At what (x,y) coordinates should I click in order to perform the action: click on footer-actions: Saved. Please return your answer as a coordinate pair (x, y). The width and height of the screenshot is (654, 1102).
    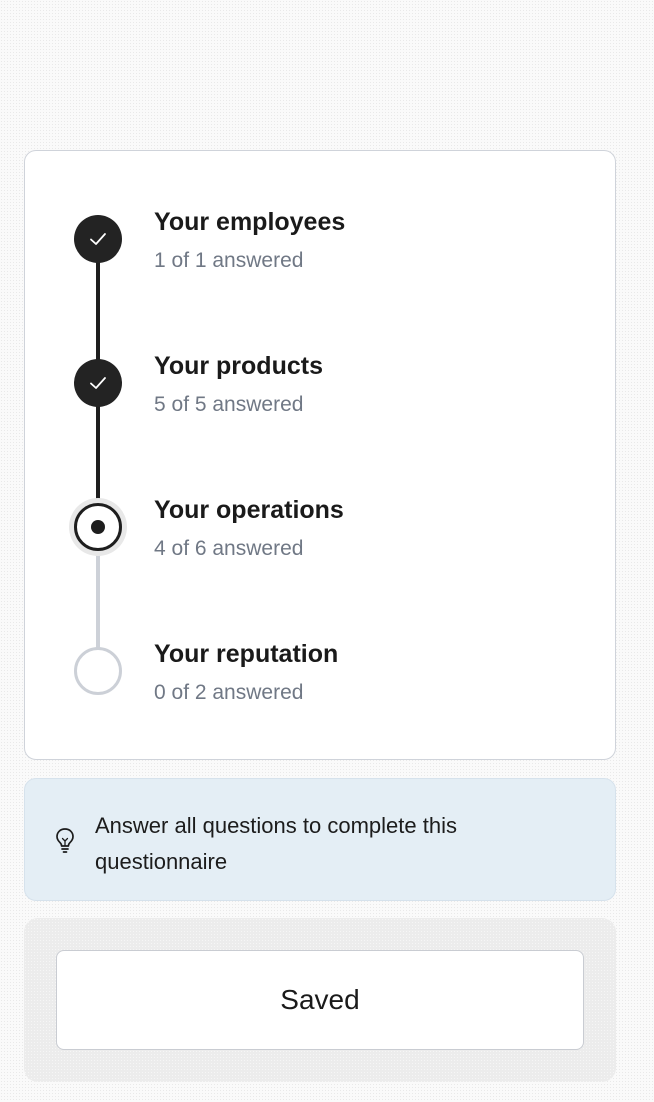
    Looking at the image, I should click on (320, 1000).